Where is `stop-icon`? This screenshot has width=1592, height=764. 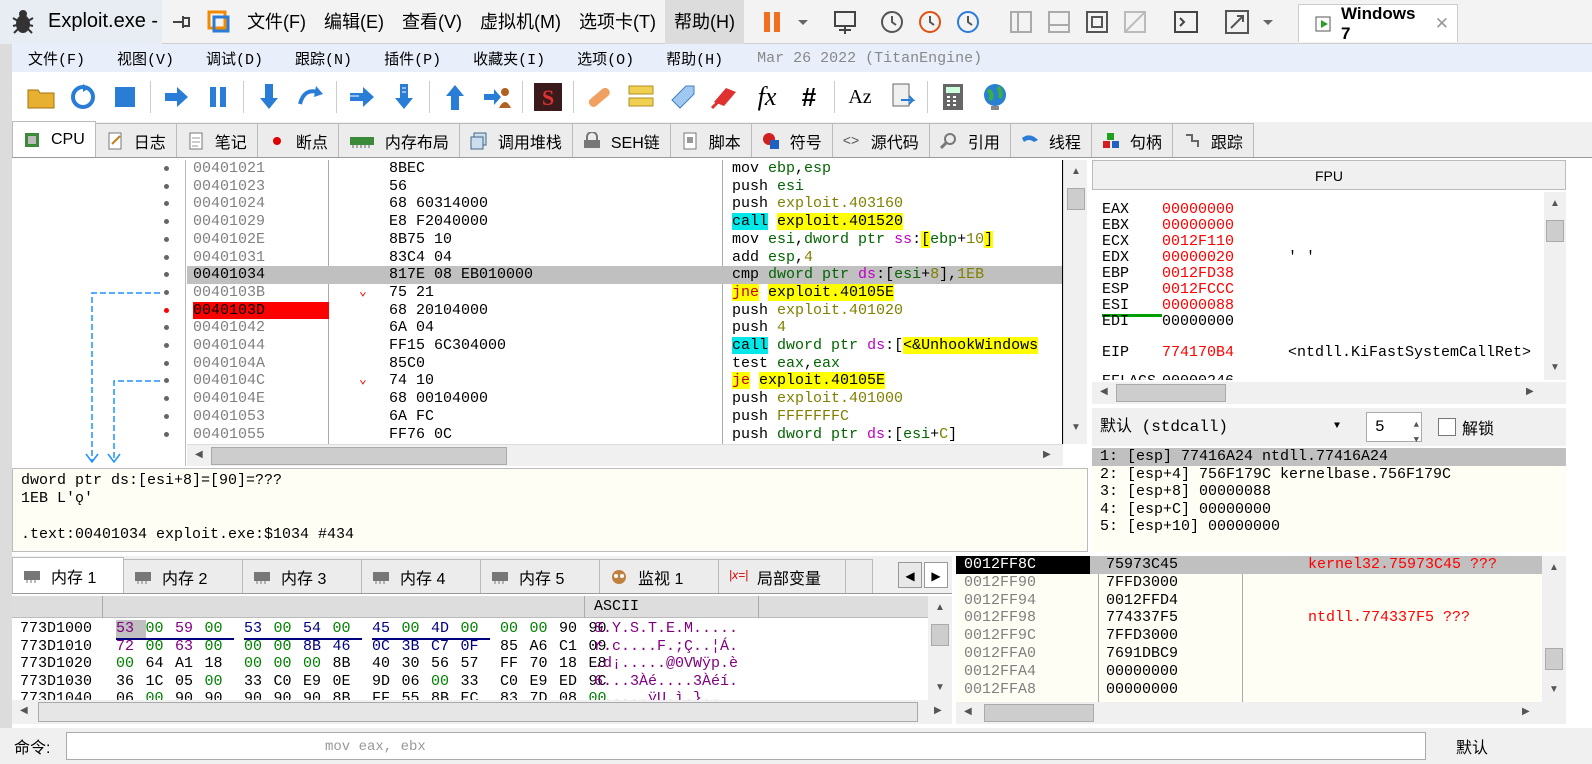
stop-icon is located at coordinates (125, 97).